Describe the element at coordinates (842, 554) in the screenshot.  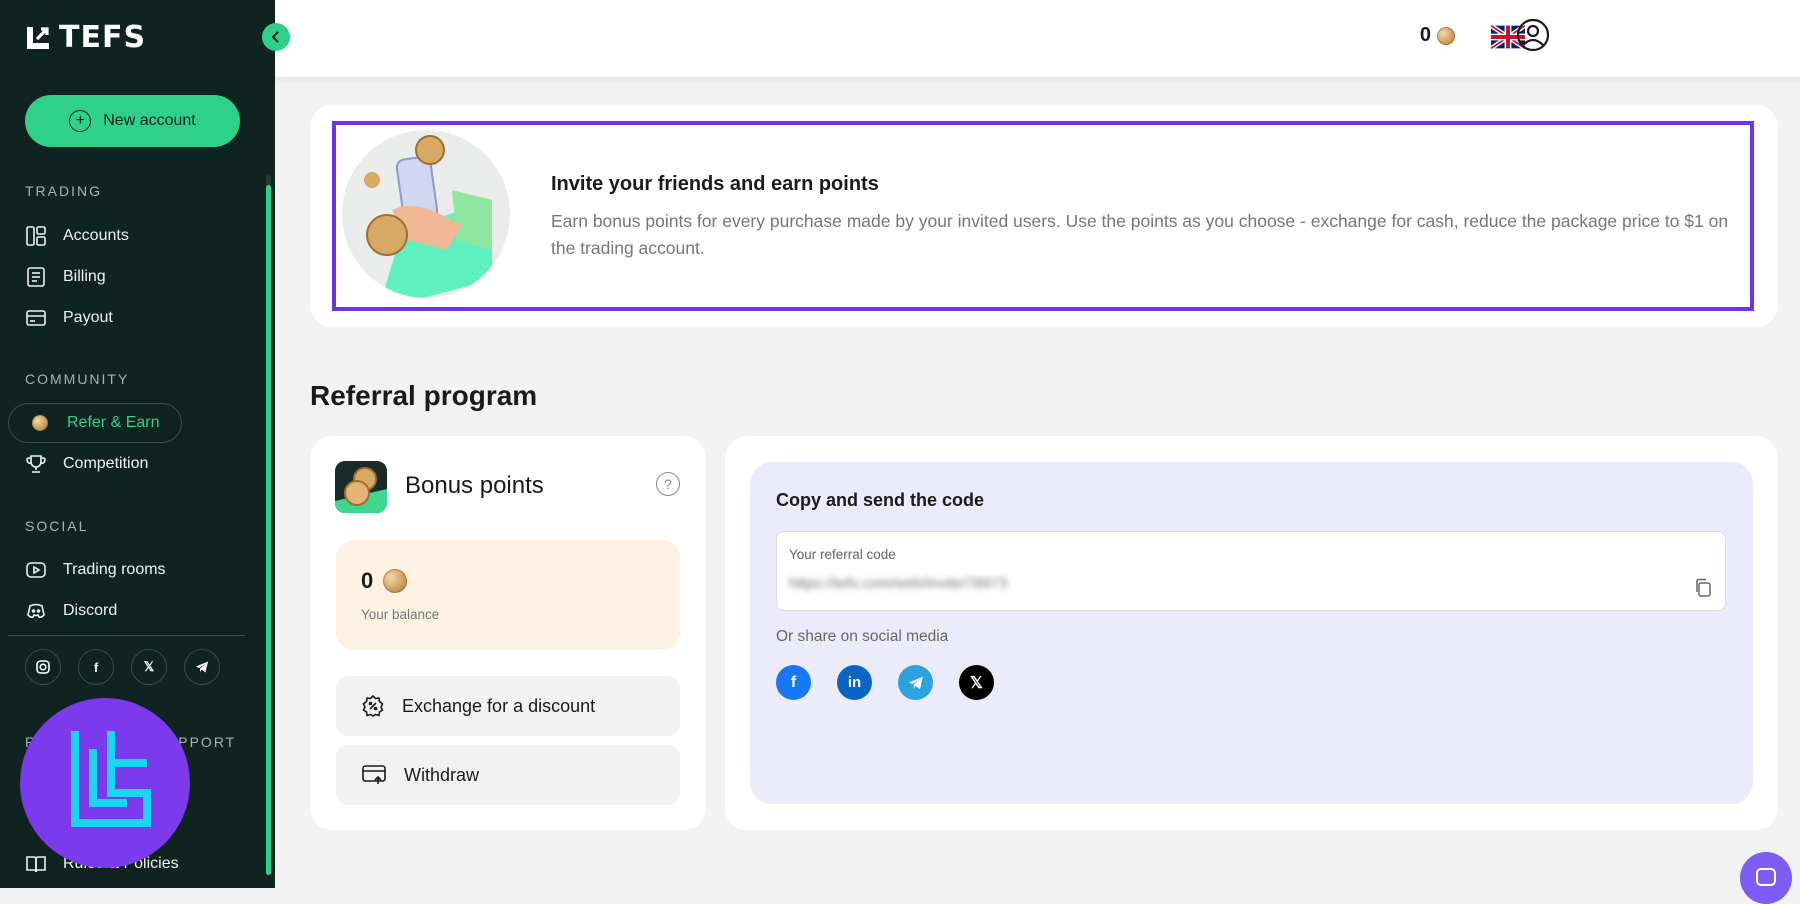
I see `referral-code-label: Your referral code` at that location.